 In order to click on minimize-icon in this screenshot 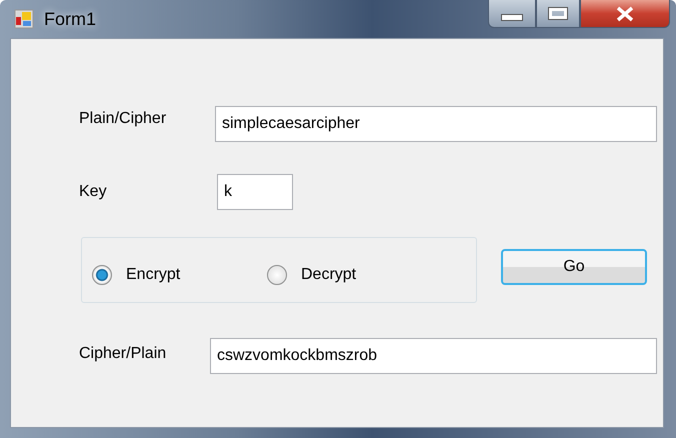, I will do `click(512, 17)`.